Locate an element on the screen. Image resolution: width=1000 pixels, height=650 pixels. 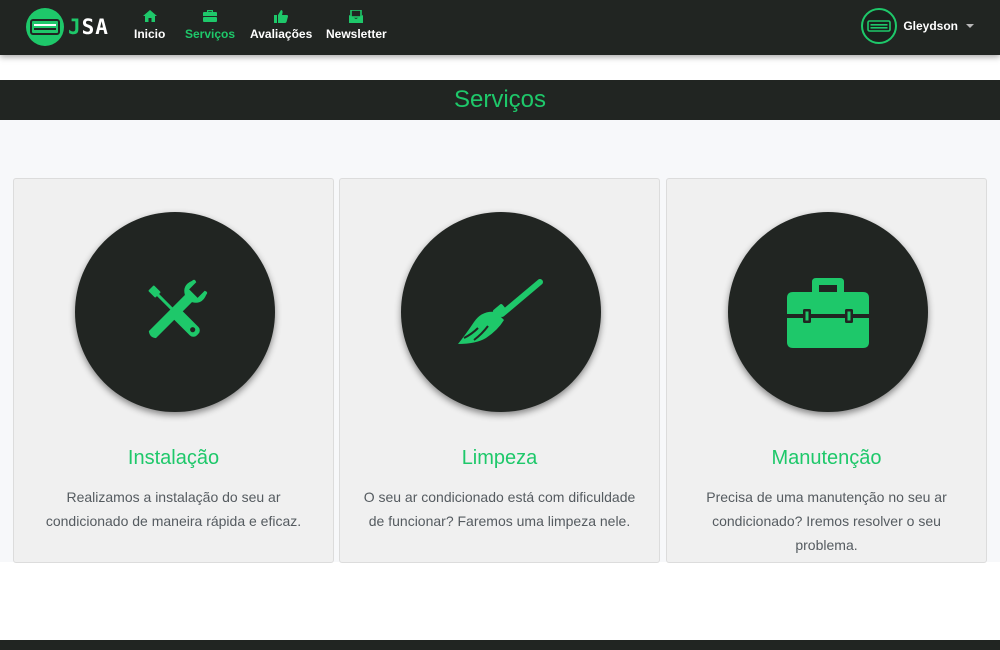
user-name: Gleydson is located at coordinates (930, 26).